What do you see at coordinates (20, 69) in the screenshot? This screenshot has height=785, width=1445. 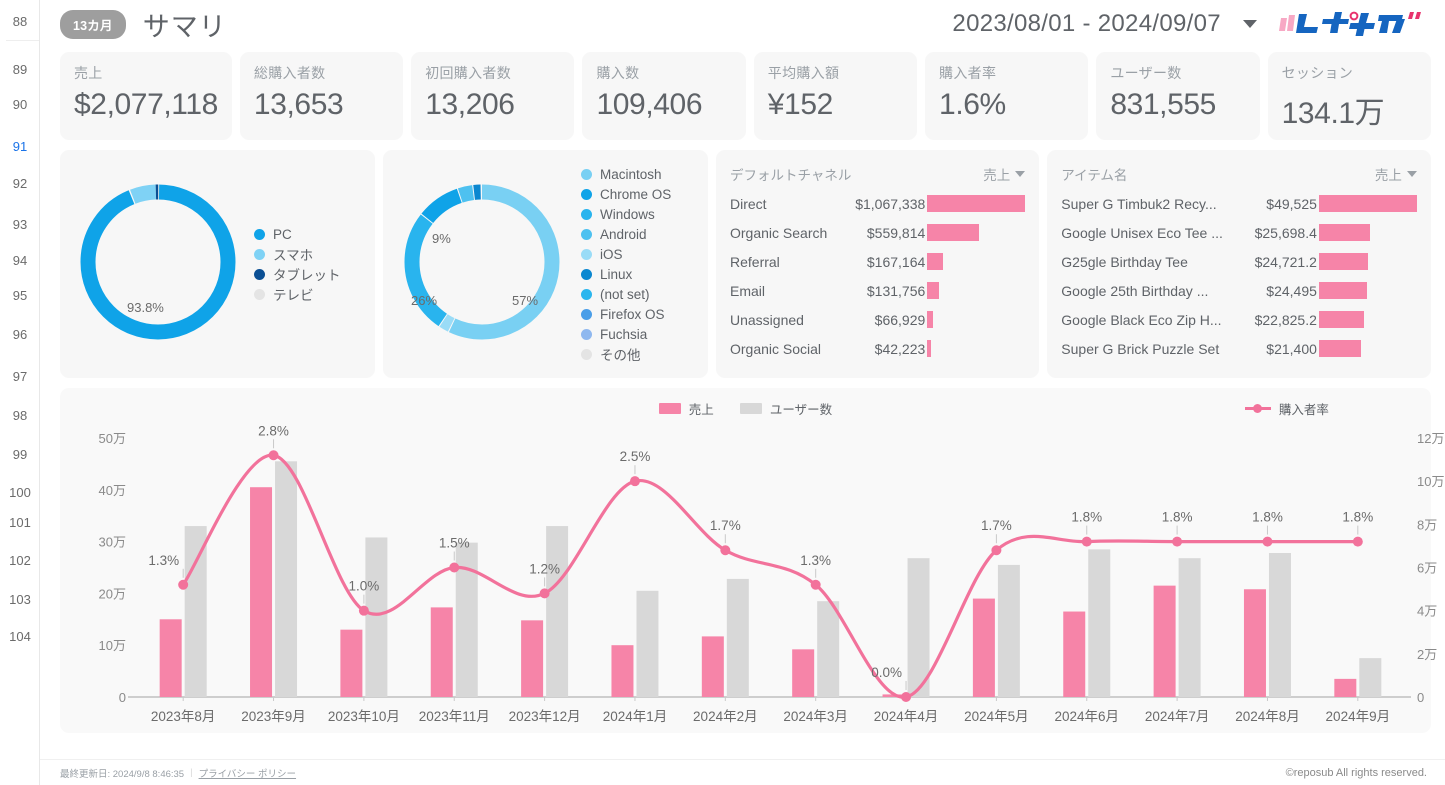 I see `gutter-row-89: 89` at bounding box center [20, 69].